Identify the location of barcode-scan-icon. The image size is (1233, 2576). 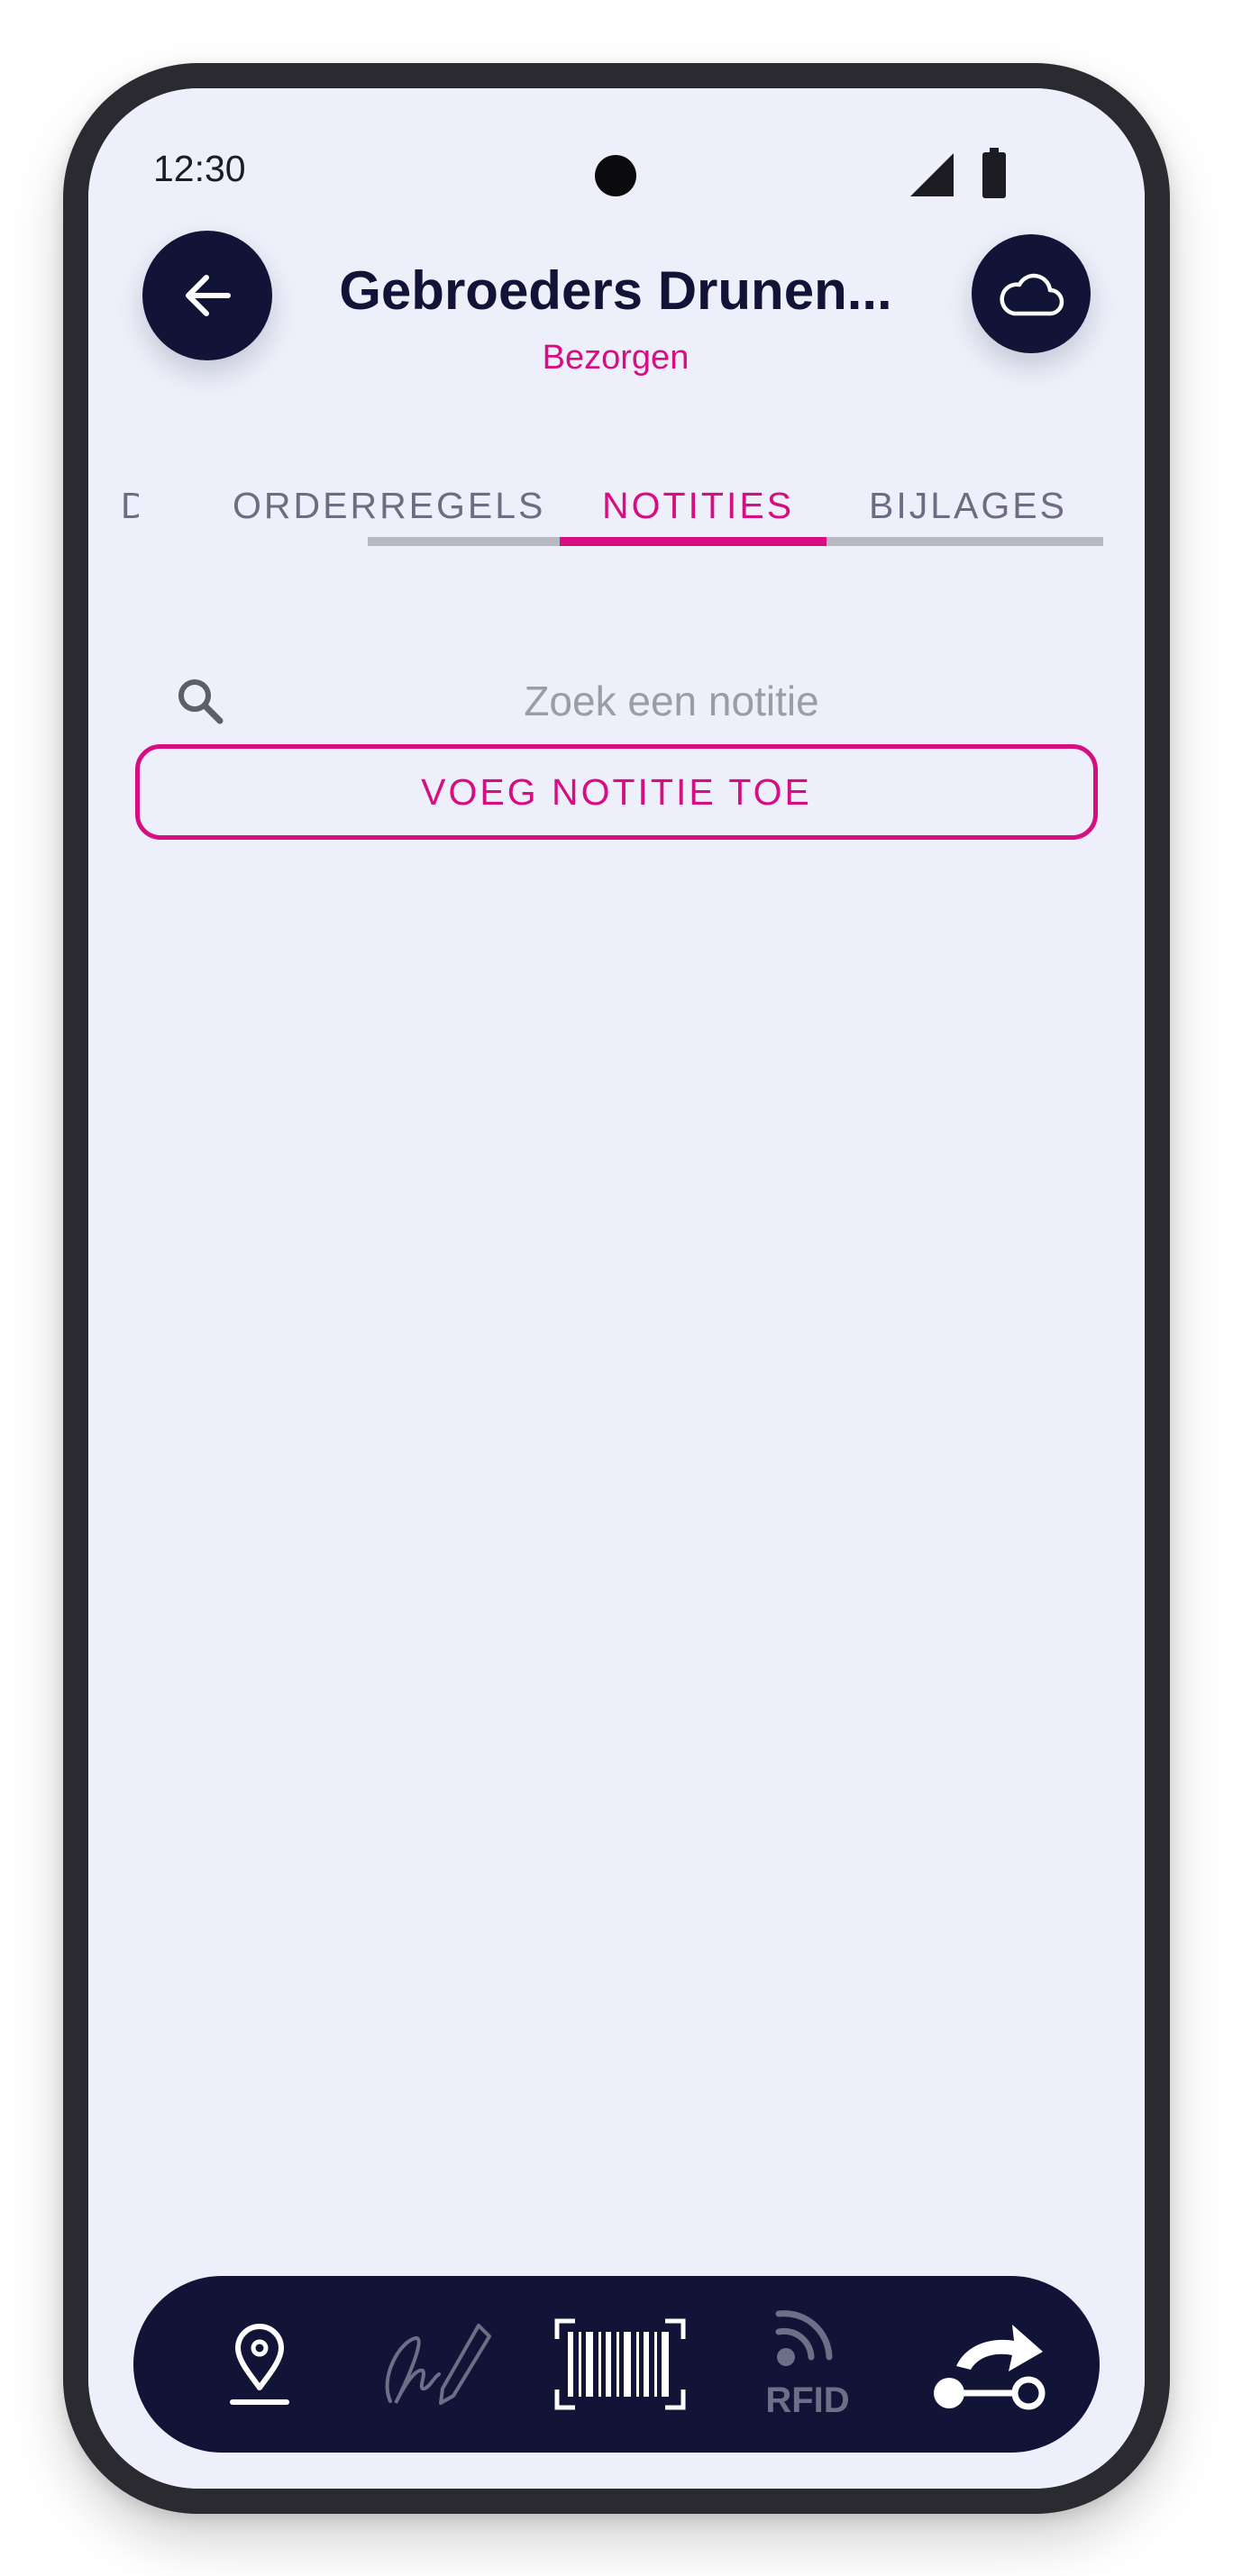
(620, 2364).